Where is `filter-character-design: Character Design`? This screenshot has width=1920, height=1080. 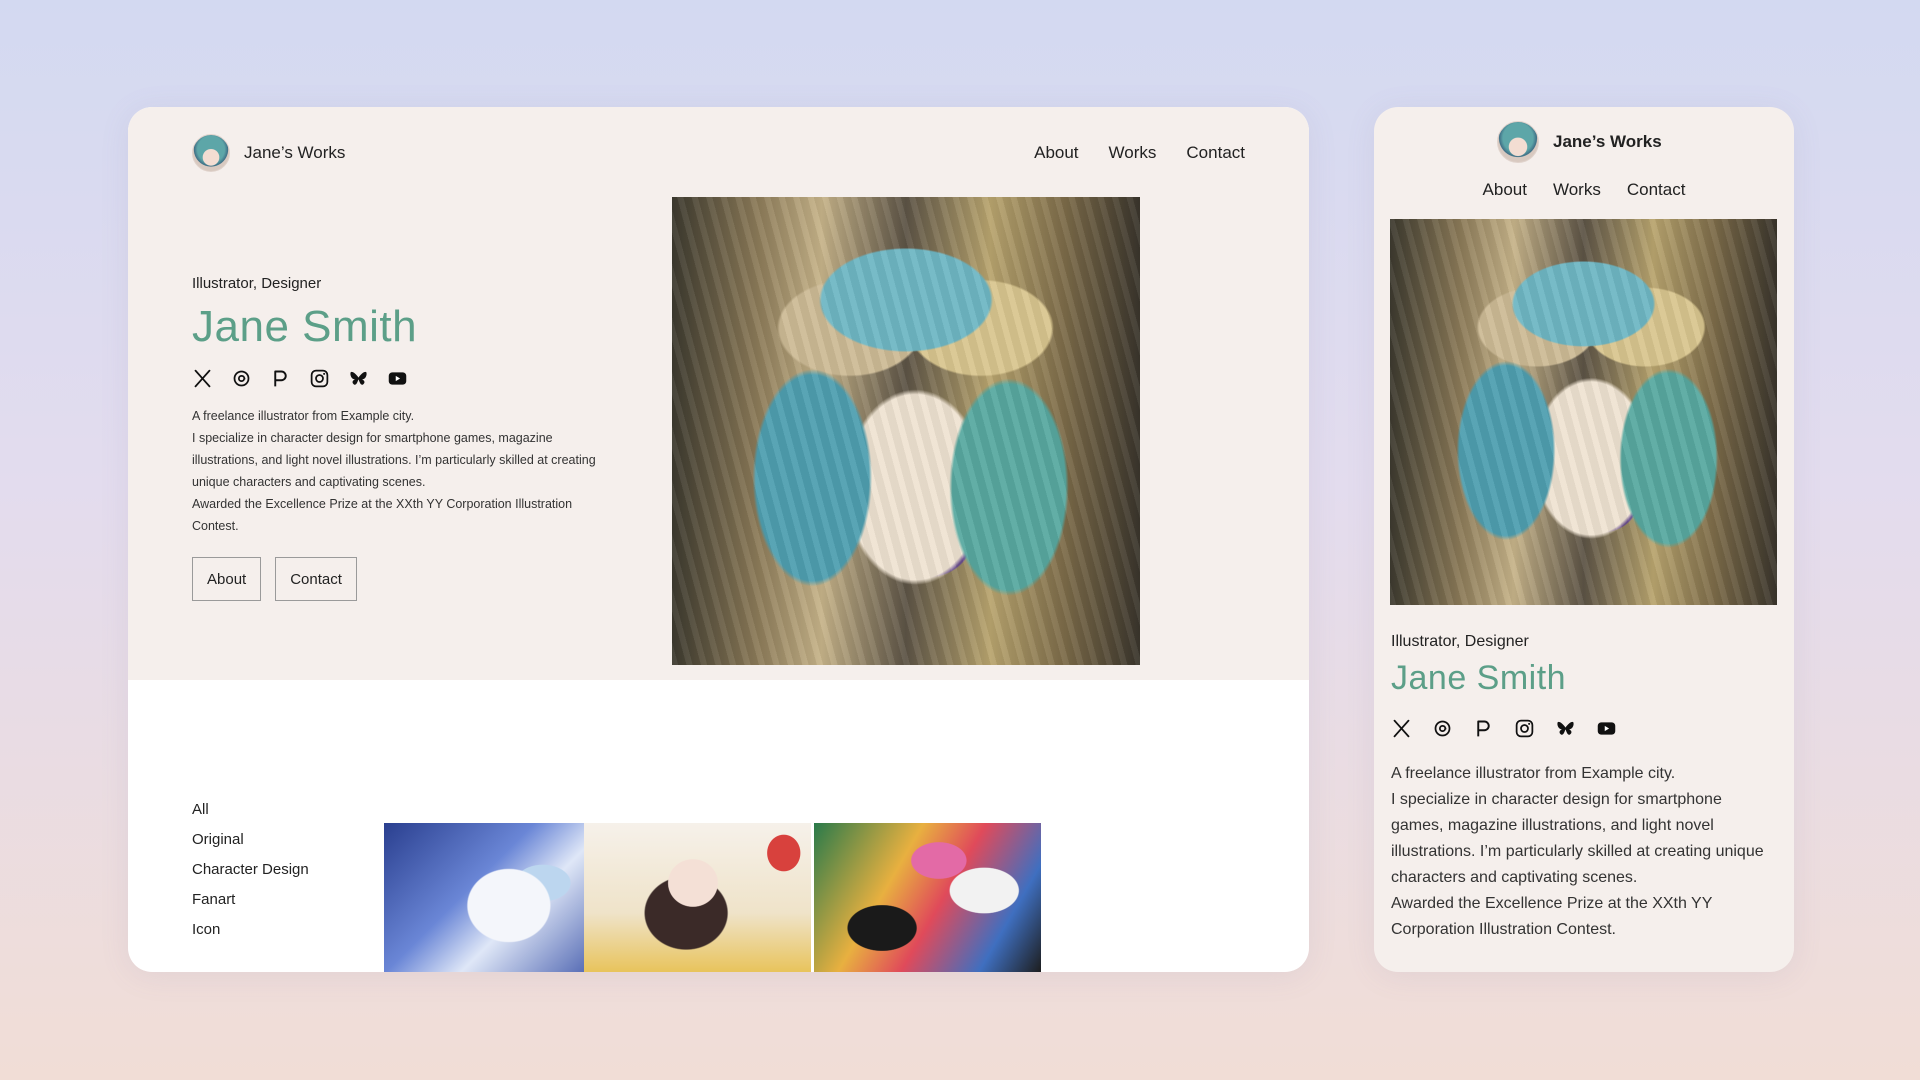
filter-character-design: Character Design is located at coordinates (250, 870).